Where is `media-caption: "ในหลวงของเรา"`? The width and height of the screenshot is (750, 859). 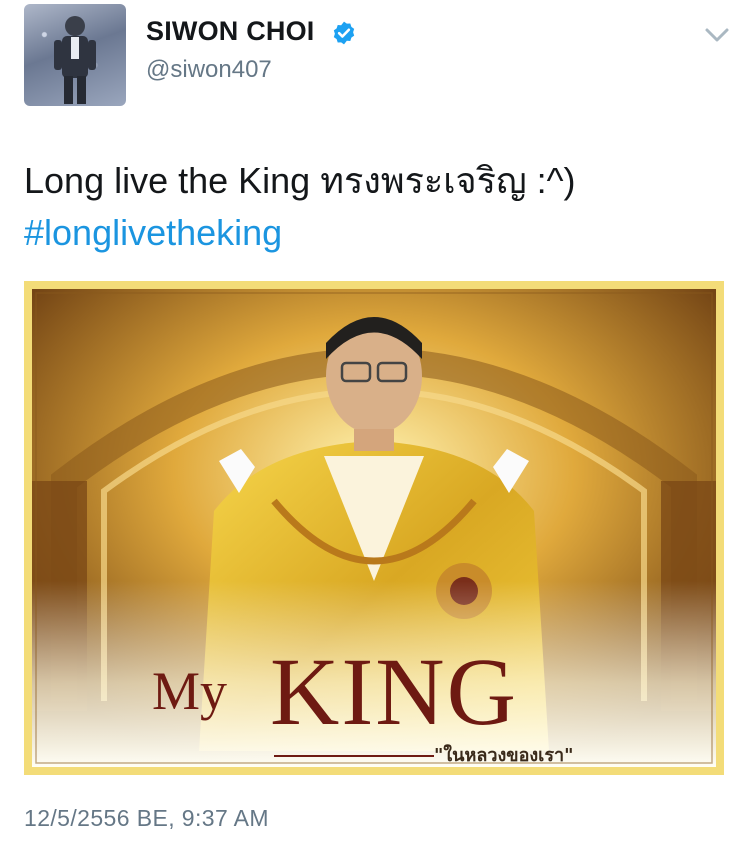 media-caption: "ในหลวงของเรา" is located at coordinates (503, 755).